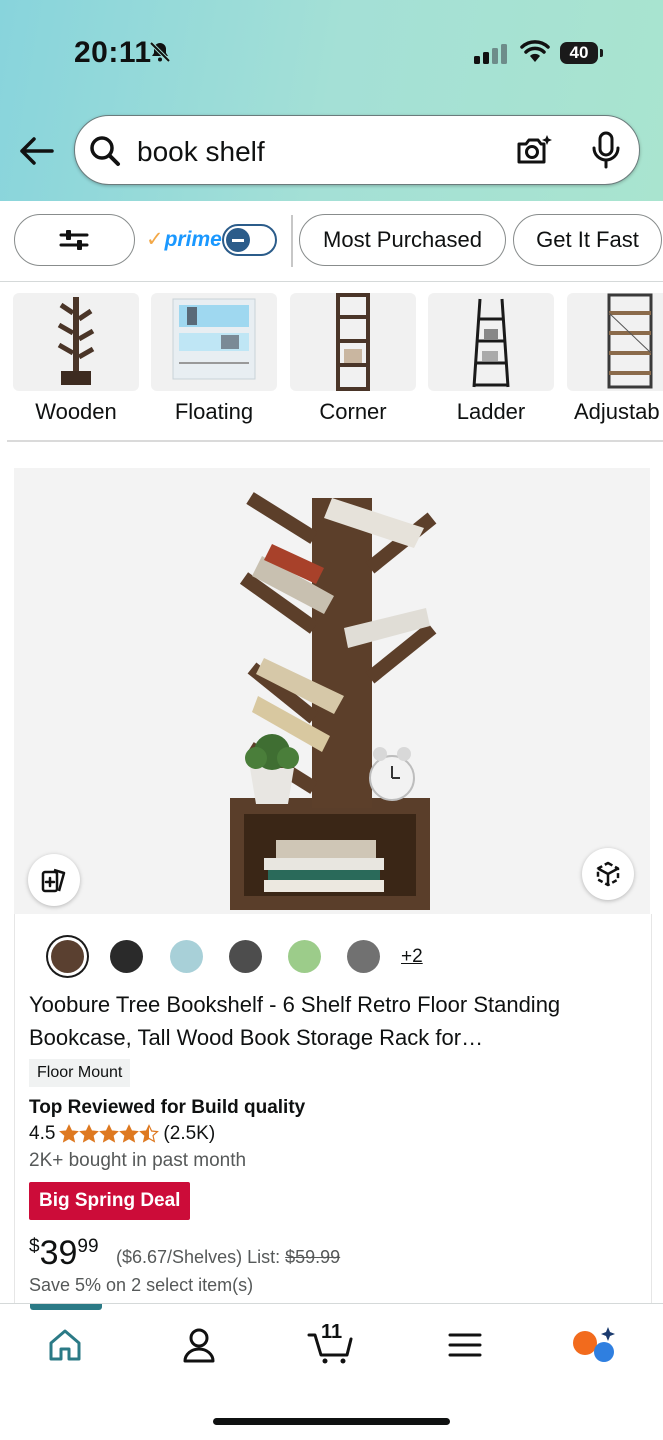 The image size is (663, 1440). What do you see at coordinates (491, 411) in the screenshot?
I see `category-label: Ladder` at bounding box center [491, 411].